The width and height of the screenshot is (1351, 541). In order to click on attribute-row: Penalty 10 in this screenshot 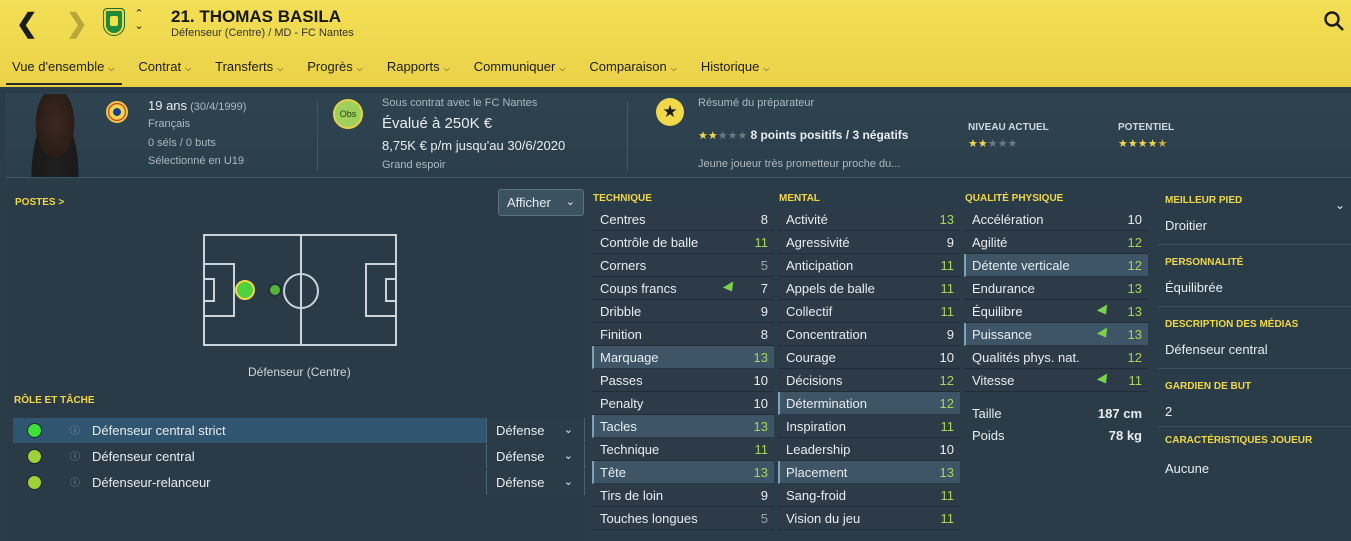, I will do `click(683, 403)`.